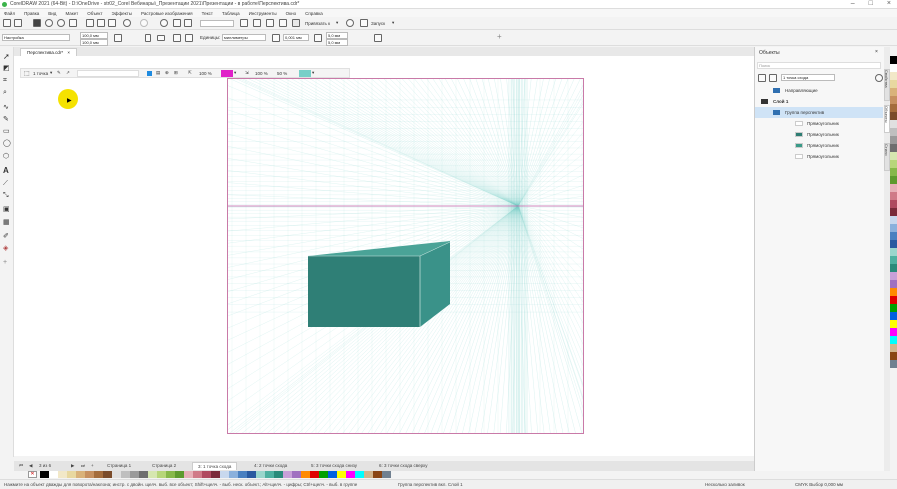 This screenshot has height=489, width=897. Describe the element at coordinates (819, 90) in the screenshot. I see `objects-tree-row: Направляющие` at that location.